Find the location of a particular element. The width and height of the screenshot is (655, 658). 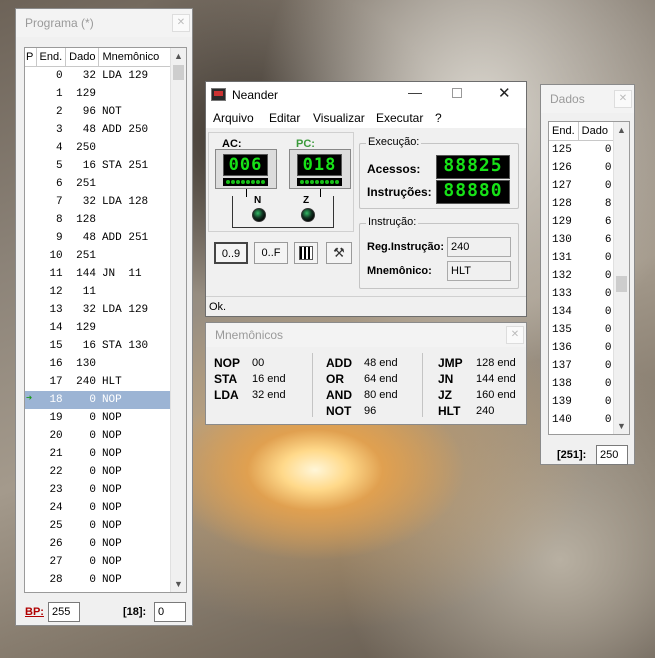

table-row: 125 0 is located at coordinates (582, 150).